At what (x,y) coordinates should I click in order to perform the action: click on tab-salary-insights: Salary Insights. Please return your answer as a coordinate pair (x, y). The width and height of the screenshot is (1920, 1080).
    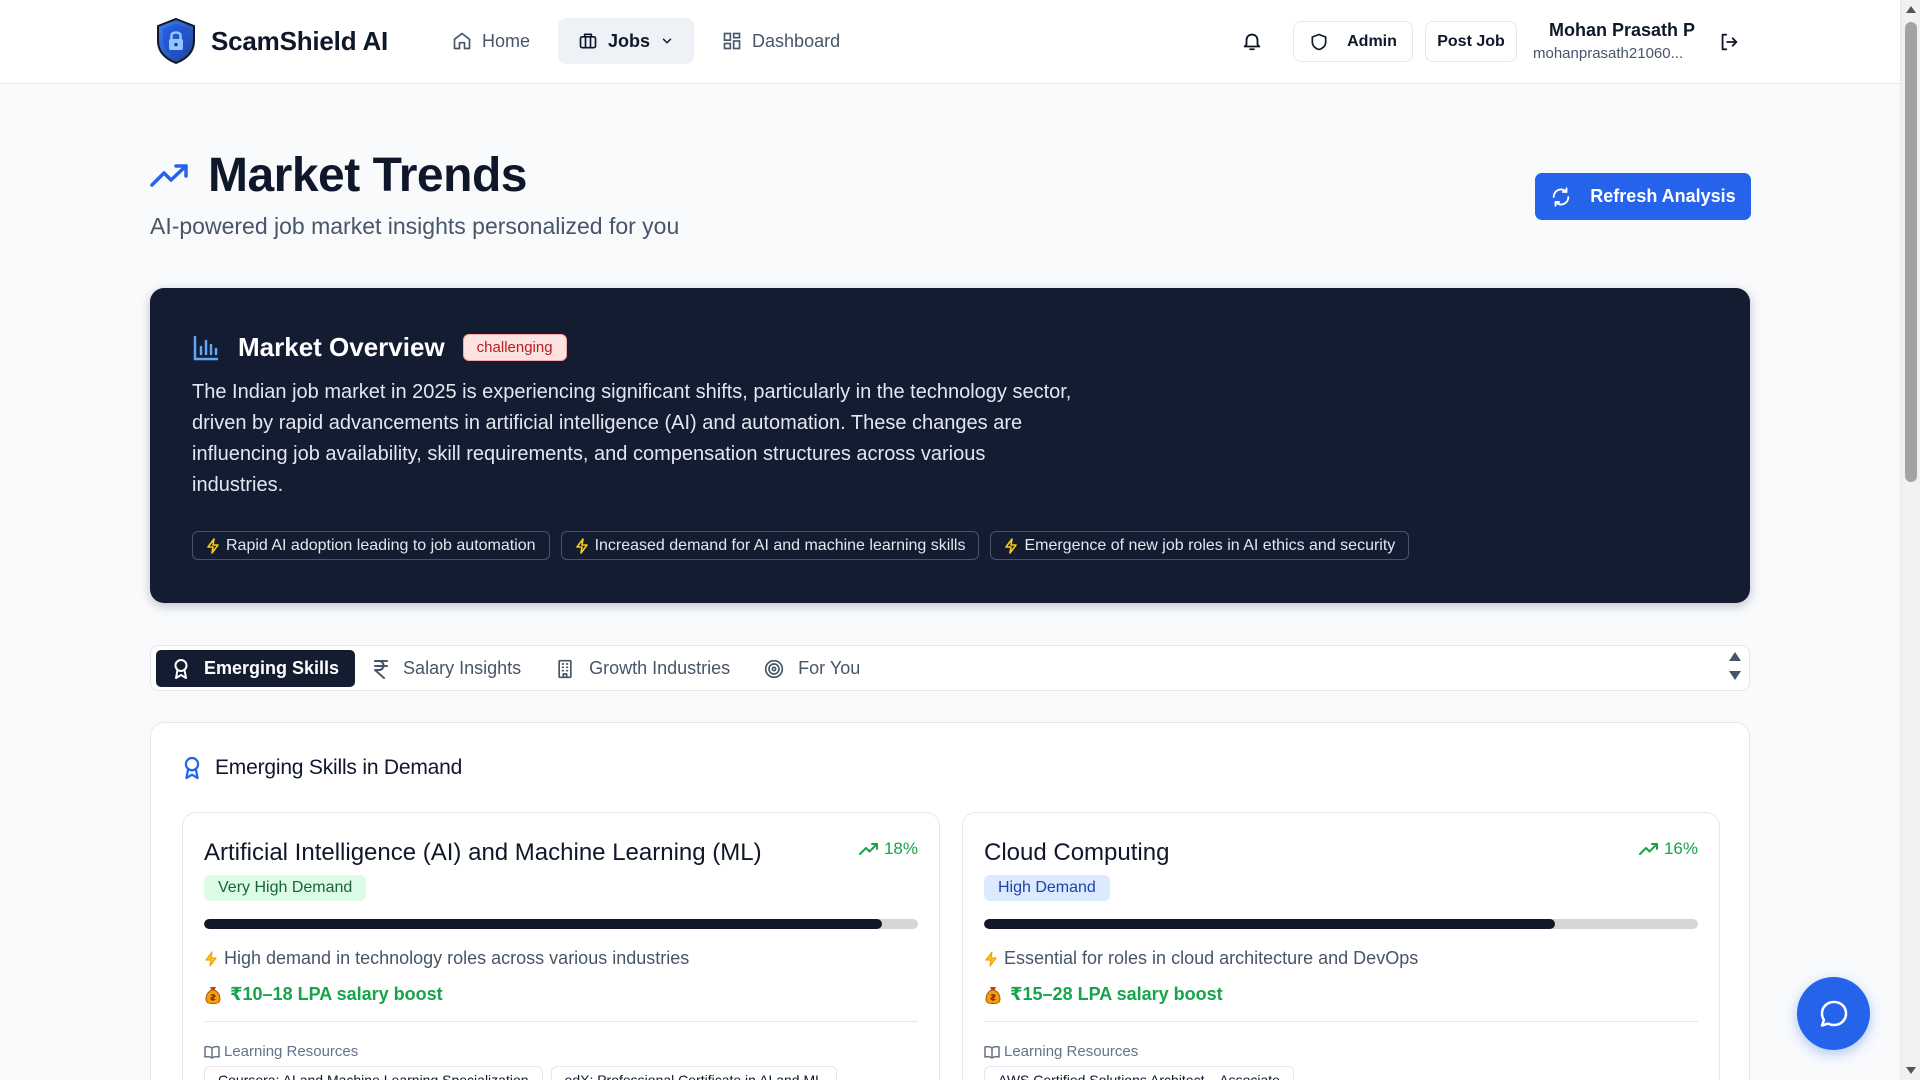
    Looking at the image, I should click on (447, 668).